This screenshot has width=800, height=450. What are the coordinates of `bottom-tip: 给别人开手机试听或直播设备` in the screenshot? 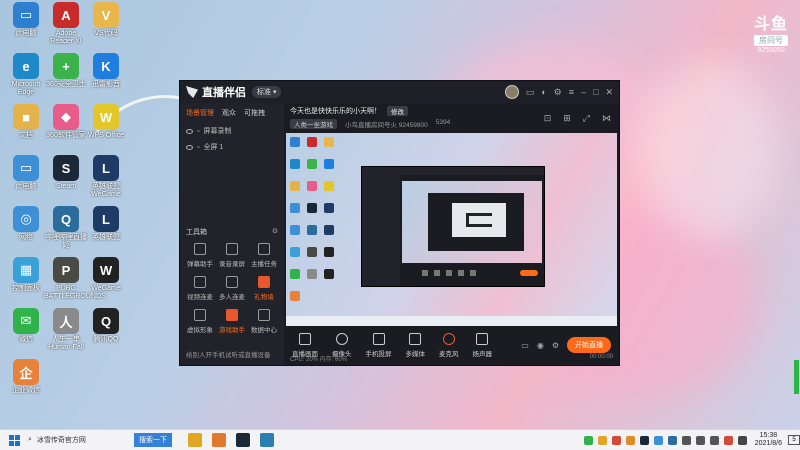 It's located at (228, 354).